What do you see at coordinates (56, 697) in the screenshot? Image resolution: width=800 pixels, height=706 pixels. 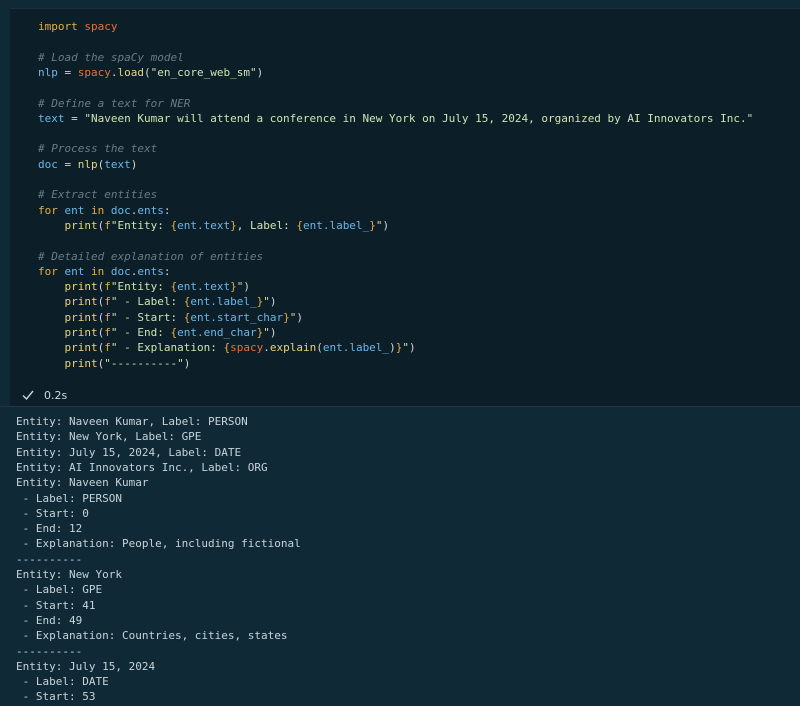 I see `output-line: - Start: 53` at bounding box center [56, 697].